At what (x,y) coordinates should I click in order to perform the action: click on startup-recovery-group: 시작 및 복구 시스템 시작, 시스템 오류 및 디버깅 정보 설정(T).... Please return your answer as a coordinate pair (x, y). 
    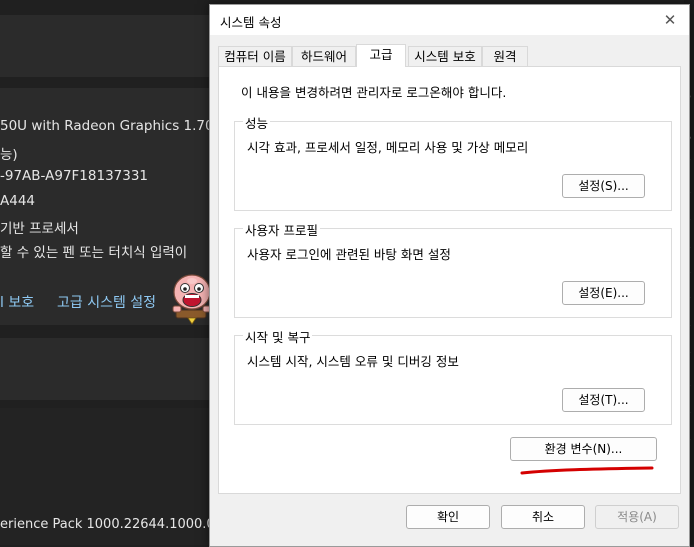
    Looking at the image, I should click on (453, 376).